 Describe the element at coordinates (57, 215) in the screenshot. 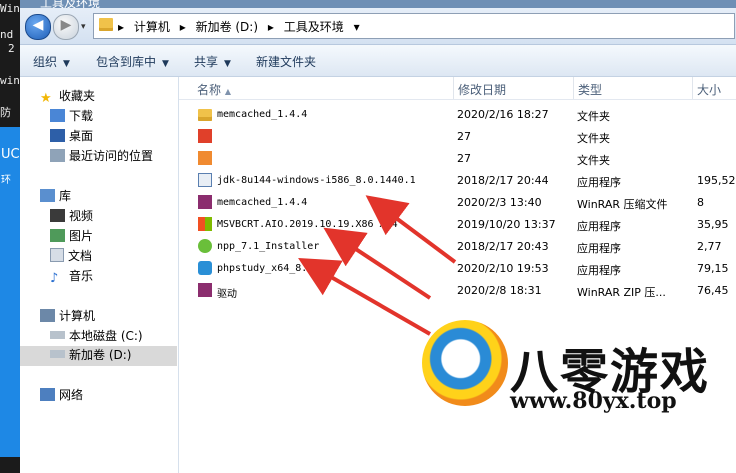

I see `video-icon` at that location.